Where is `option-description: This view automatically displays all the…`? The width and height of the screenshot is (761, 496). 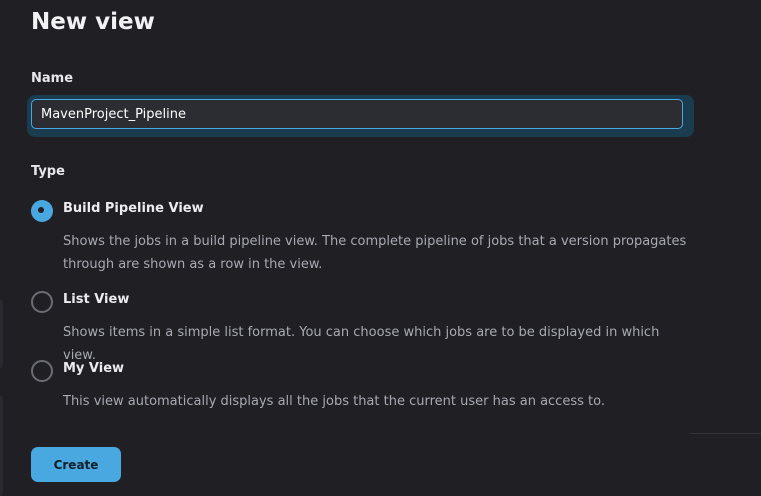 option-description: This view automatically displays all the… is located at coordinates (334, 401).